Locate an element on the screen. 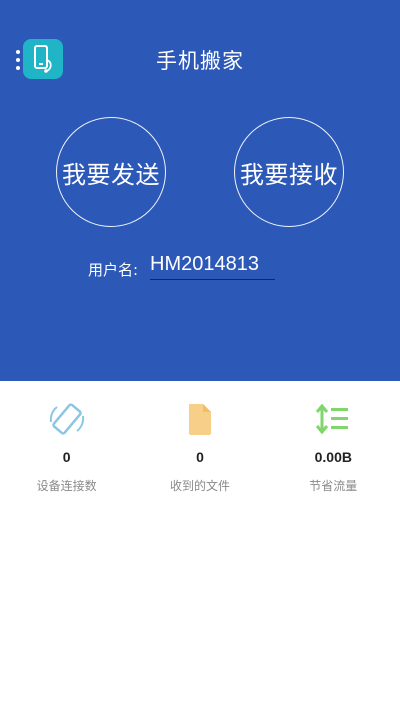 The height and width of the screenshot is (710, 400). stat-files-value: 0 is located at coordinates (200, 457).